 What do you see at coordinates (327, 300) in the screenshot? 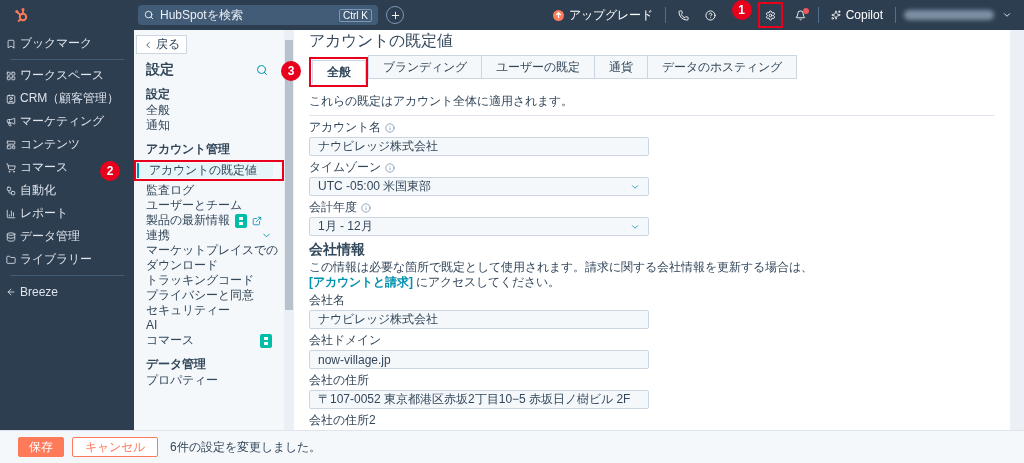
I see `field-label: 会社名` at bounding box center [327, 300].